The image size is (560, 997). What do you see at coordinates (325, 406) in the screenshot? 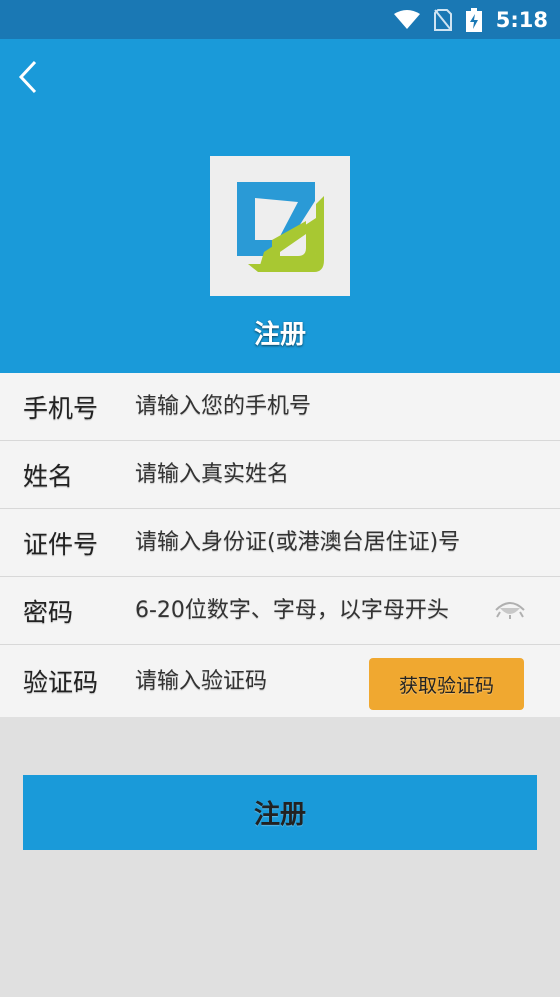
I see `phone-input` at bounding box center [325, 406].